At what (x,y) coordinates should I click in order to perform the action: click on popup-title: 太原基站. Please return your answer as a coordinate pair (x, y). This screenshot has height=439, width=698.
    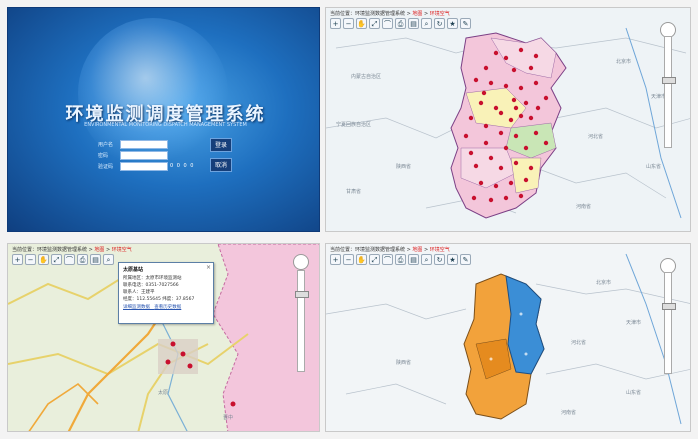
    Looking at the image, I should click on (133, 270).